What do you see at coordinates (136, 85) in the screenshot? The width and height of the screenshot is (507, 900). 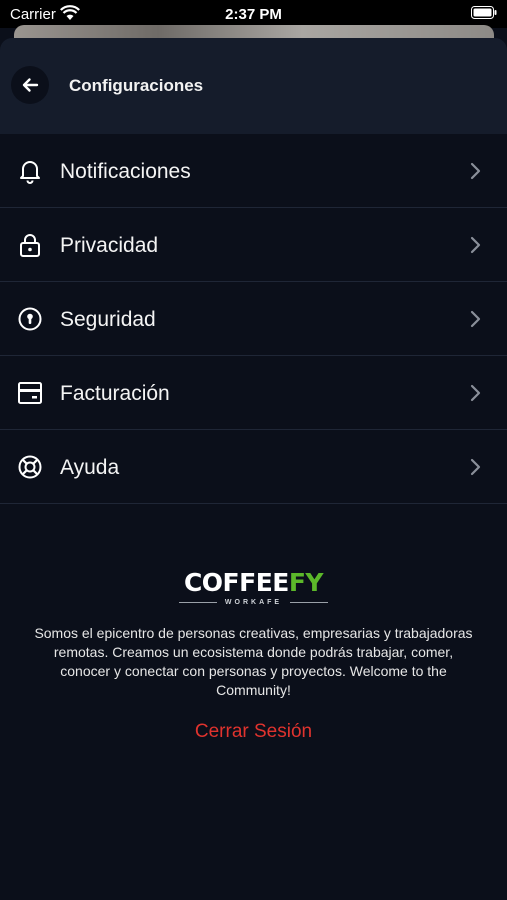 I see `page-title: Configuraciones` at bounding box center [136, 85].